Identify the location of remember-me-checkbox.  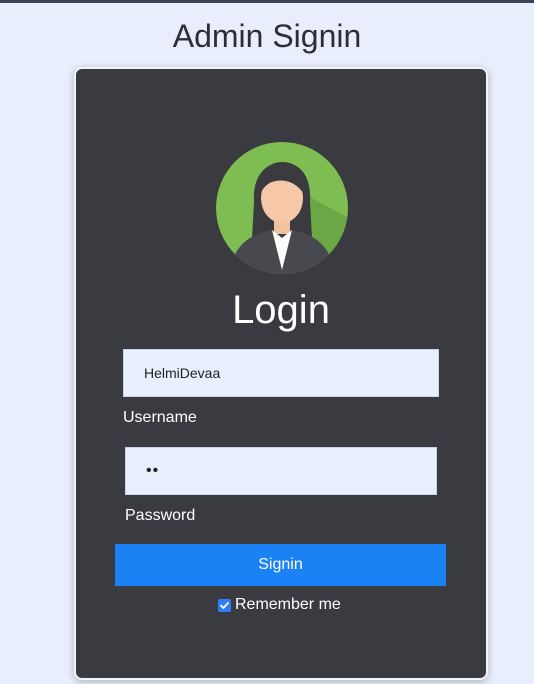
(224, 605).